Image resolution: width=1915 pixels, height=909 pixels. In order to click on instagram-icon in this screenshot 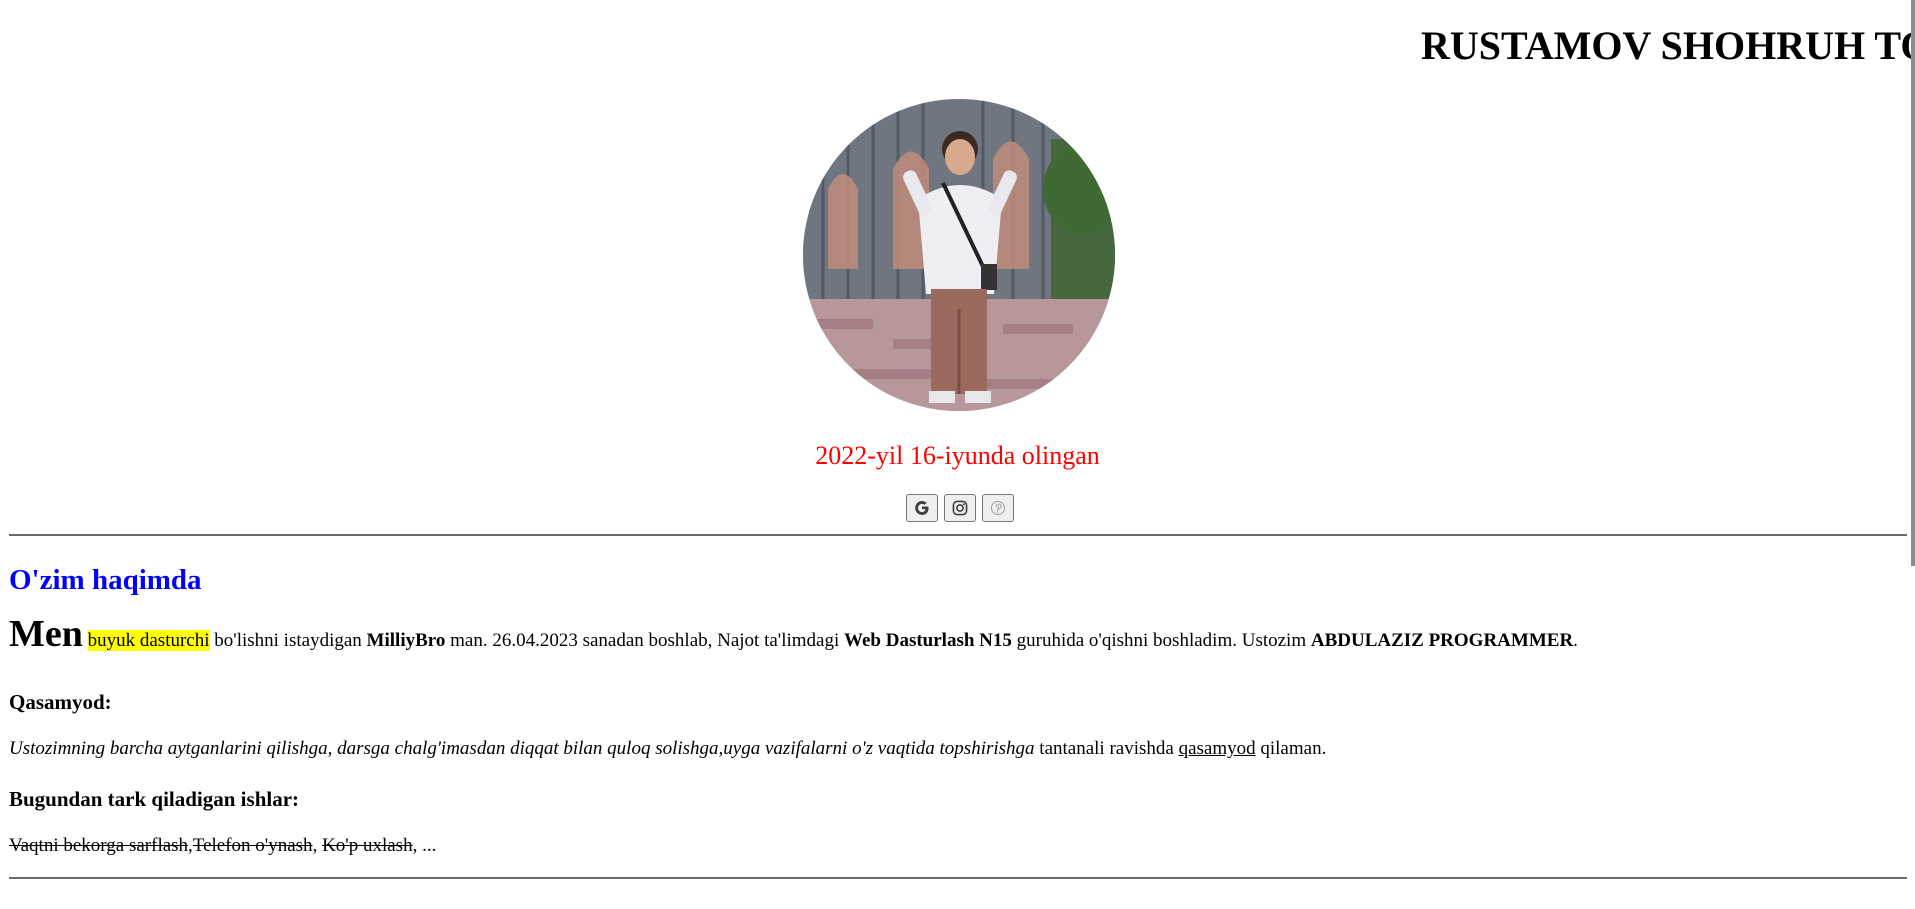, I will do `click(960, 508)`.